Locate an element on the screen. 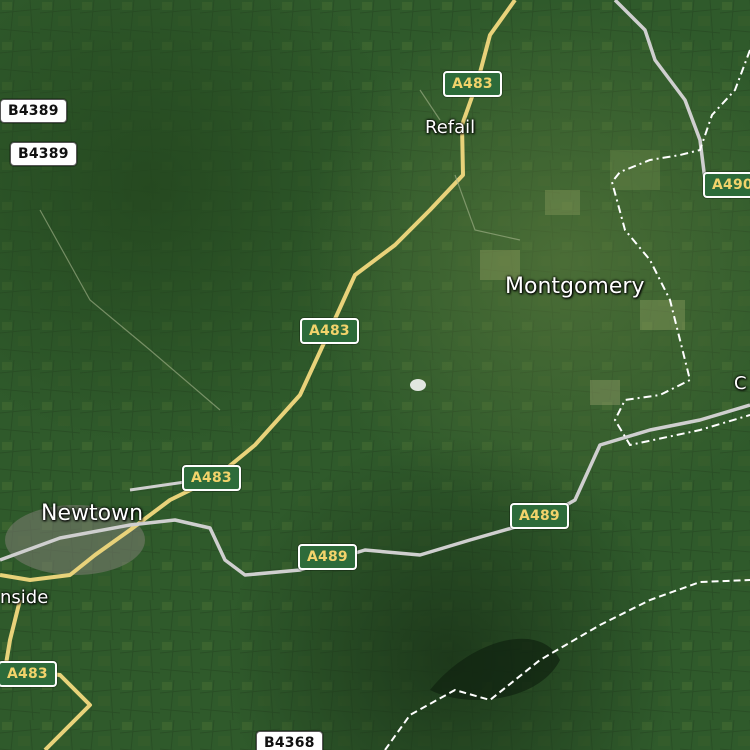  place-label-partial-left: nside is located at coordinates (24, 597).